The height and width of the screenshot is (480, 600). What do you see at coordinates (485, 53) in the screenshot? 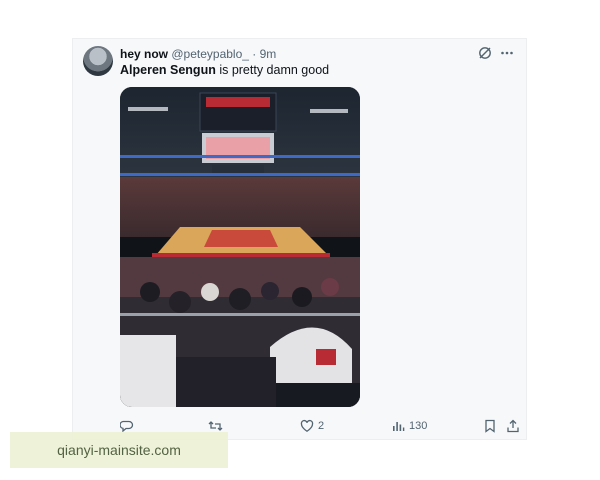
I see `grok-icon` at bounding box center [485, 53].